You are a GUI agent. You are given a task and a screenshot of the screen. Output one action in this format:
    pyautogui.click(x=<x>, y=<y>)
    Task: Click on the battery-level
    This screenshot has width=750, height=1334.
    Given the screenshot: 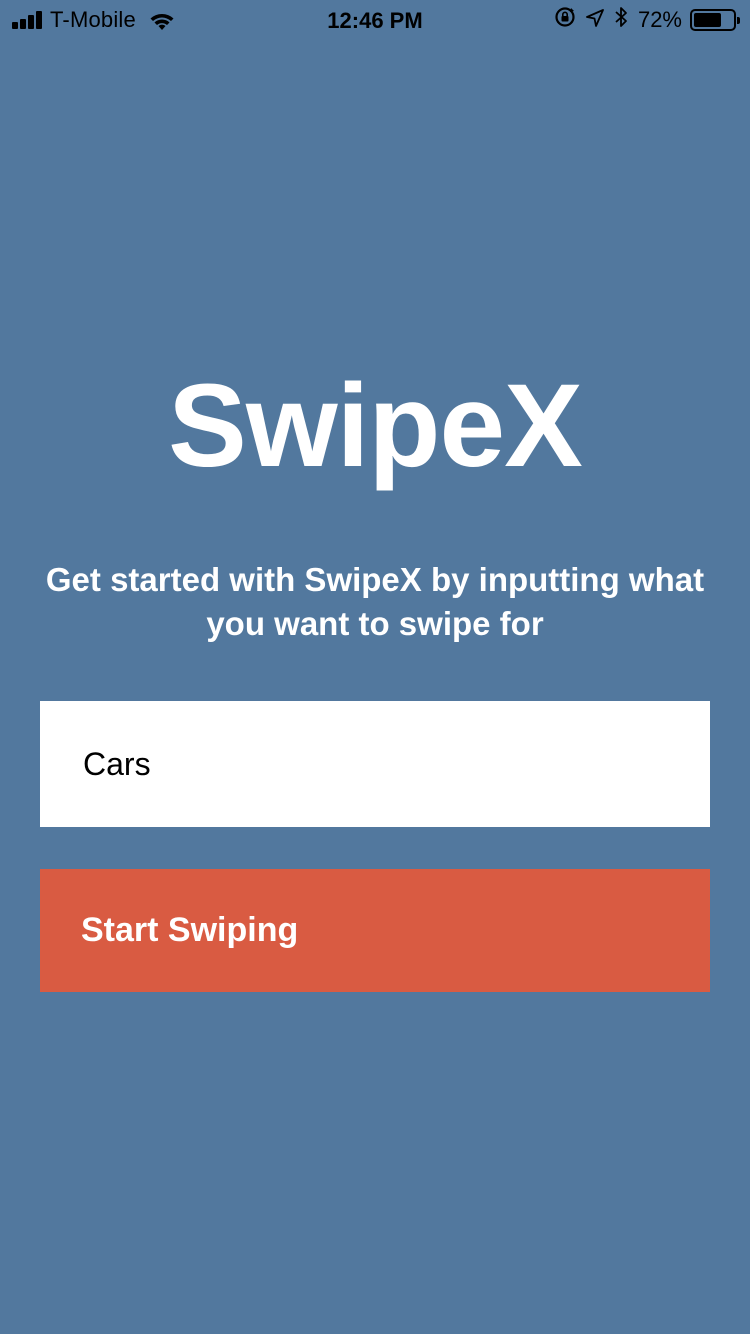 What is the action you would take?
    pyautogui.click(x=708, y=20)
    